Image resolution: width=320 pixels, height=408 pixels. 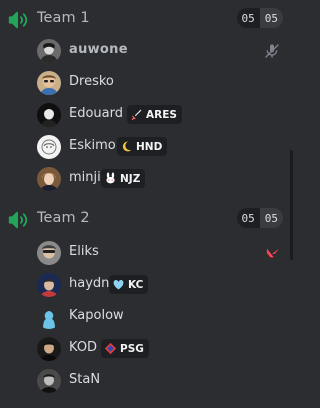 What do you see at coordinates (291, 205) in the screenshot?
I see `scrollbar` at bounding box center [291, 205].